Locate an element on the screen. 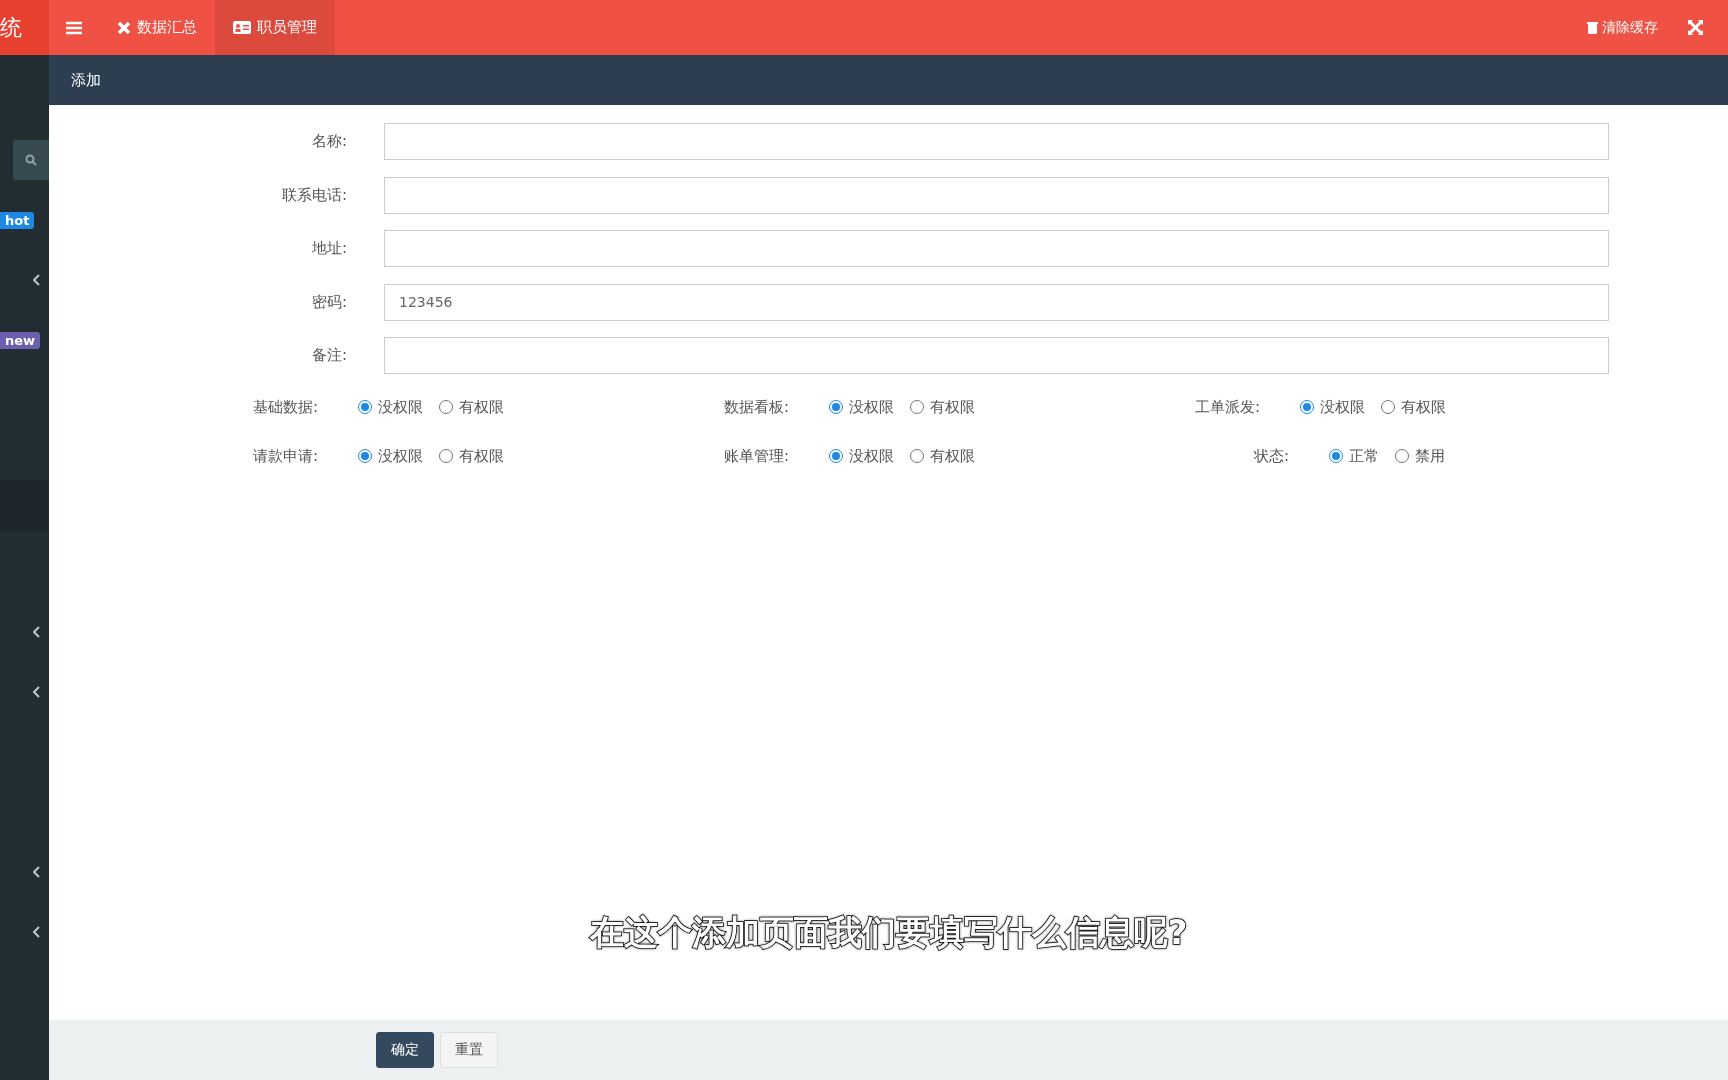 The width and height of the screenshot is (1728, 1080). clear-cache-button: 清除缓存 is located at coordinates (1622, 27).